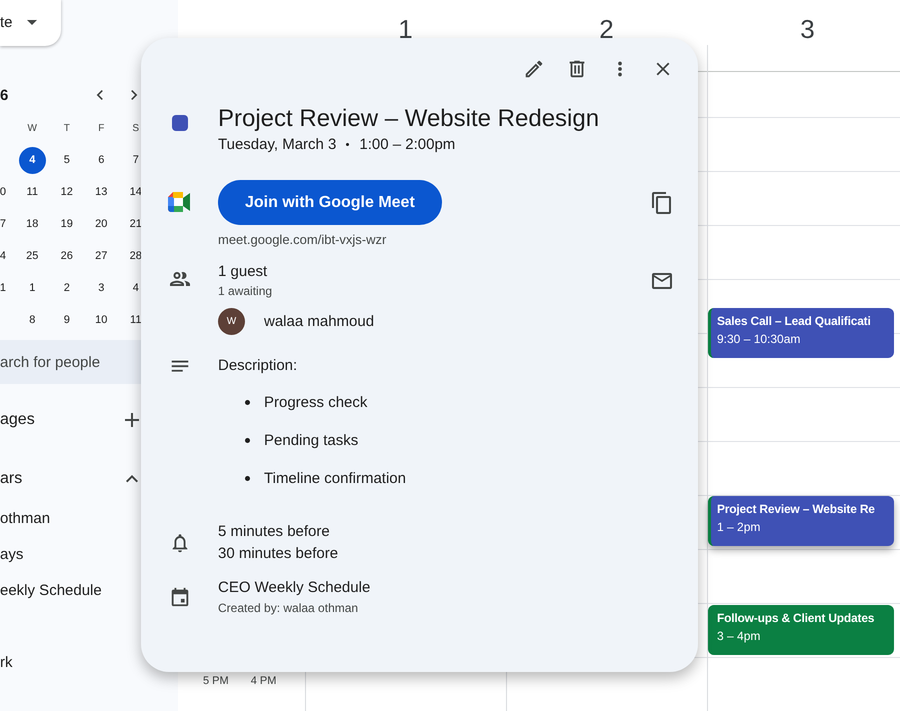 Image resolution: width=900 pixels, height=711 pixels. Describe the element at coordinates (739, 636) in the screenshot. I see `event-time: 3 – 4pm` at that location.